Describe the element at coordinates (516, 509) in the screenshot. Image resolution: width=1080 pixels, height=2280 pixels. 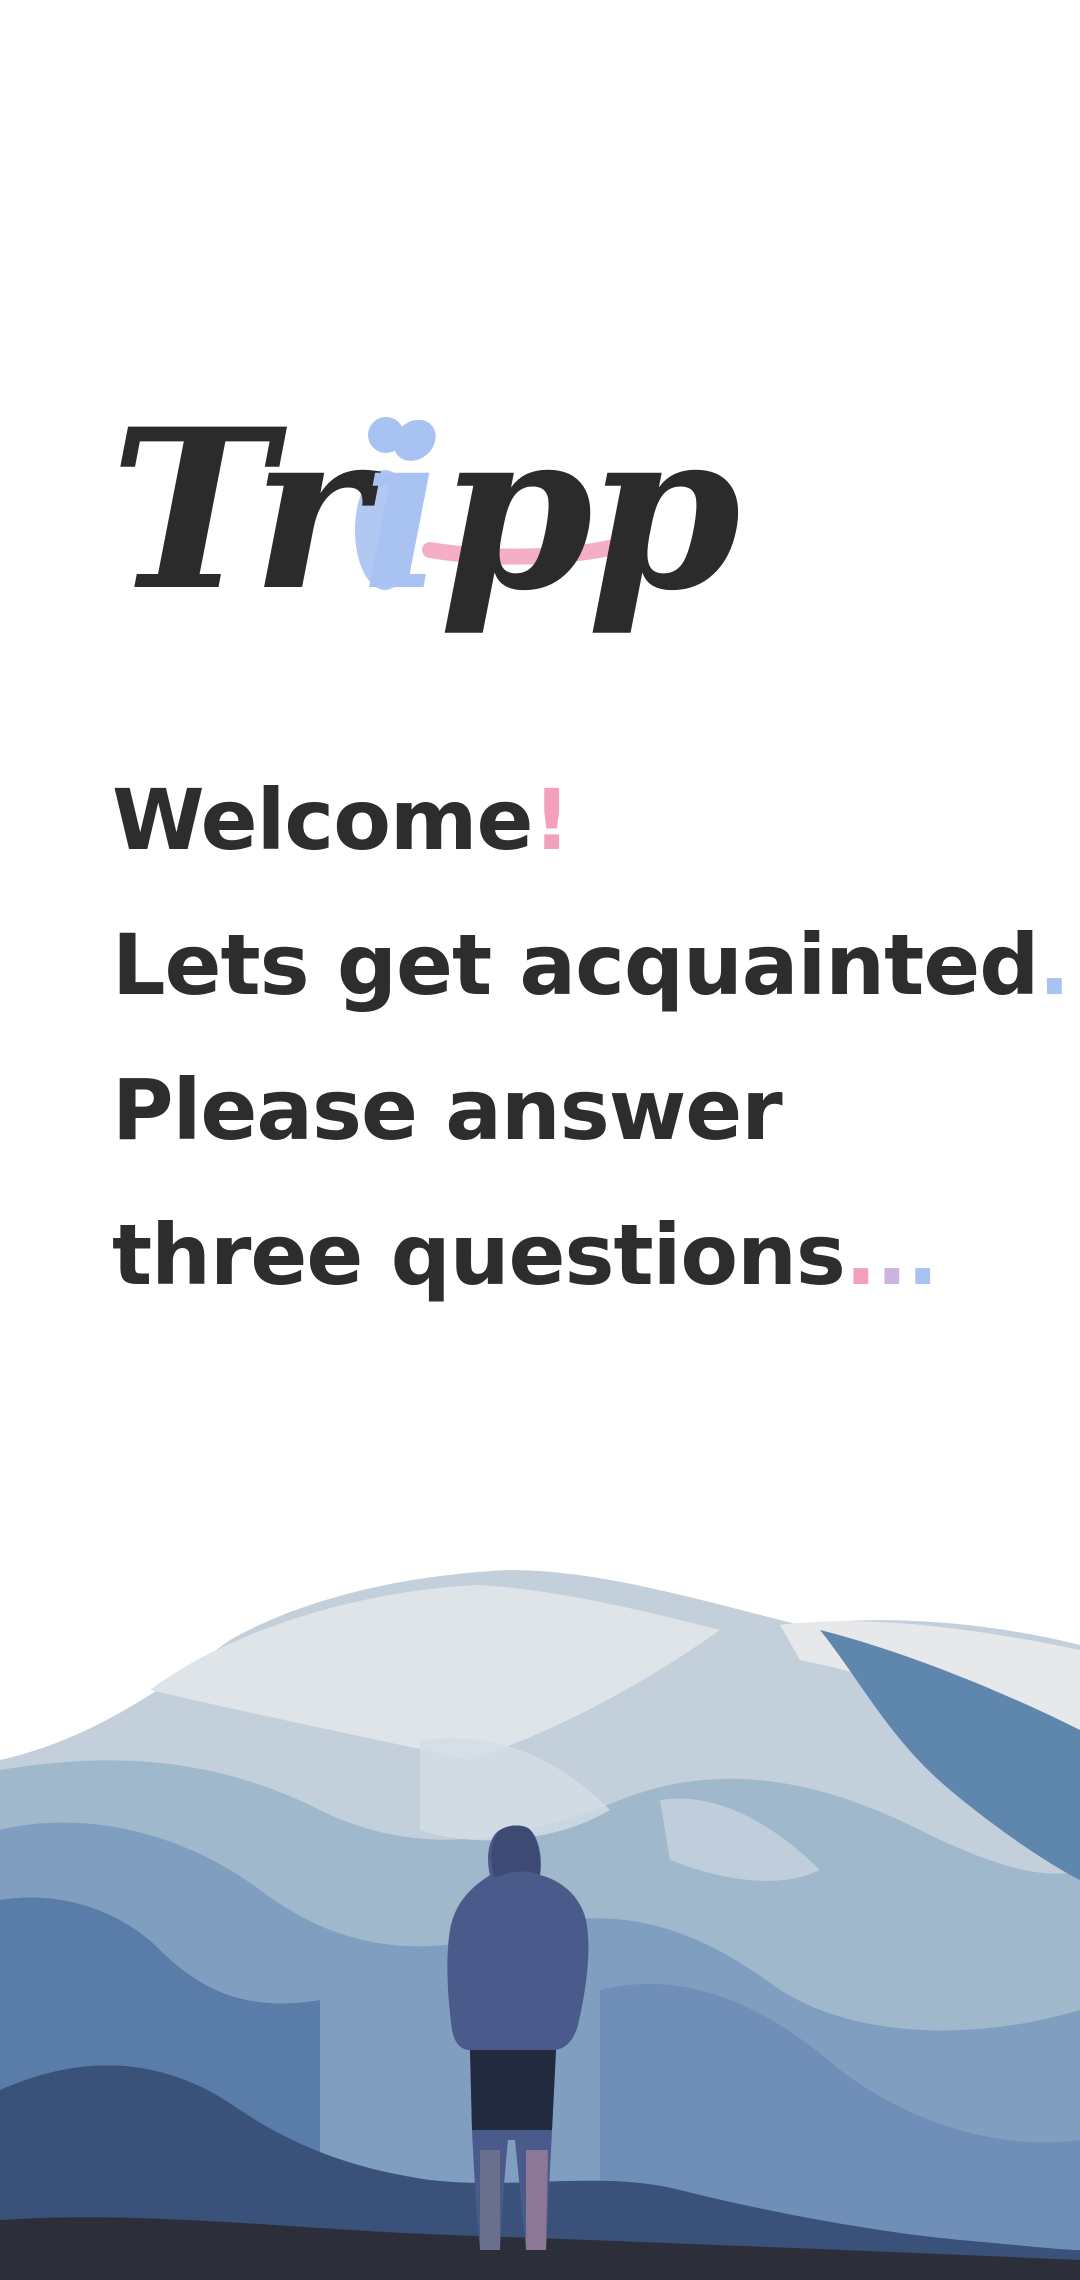
I see `logo-letter-p1: p` at that location.